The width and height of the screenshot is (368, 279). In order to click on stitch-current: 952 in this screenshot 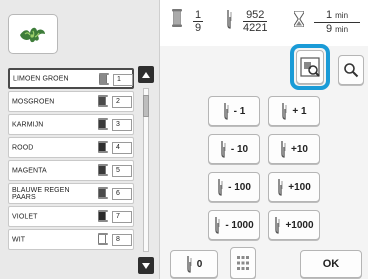, I will do `click(255, 15)`.